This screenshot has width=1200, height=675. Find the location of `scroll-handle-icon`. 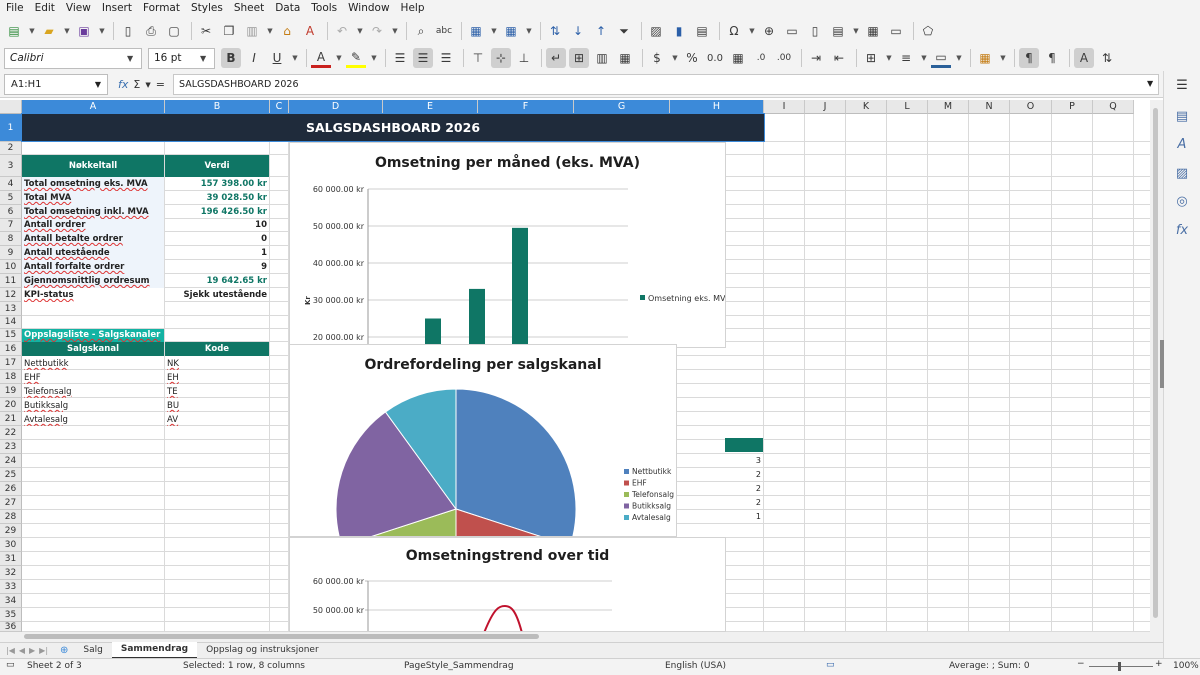

scroll-handle-icon is located at coordinates (1162, 364).